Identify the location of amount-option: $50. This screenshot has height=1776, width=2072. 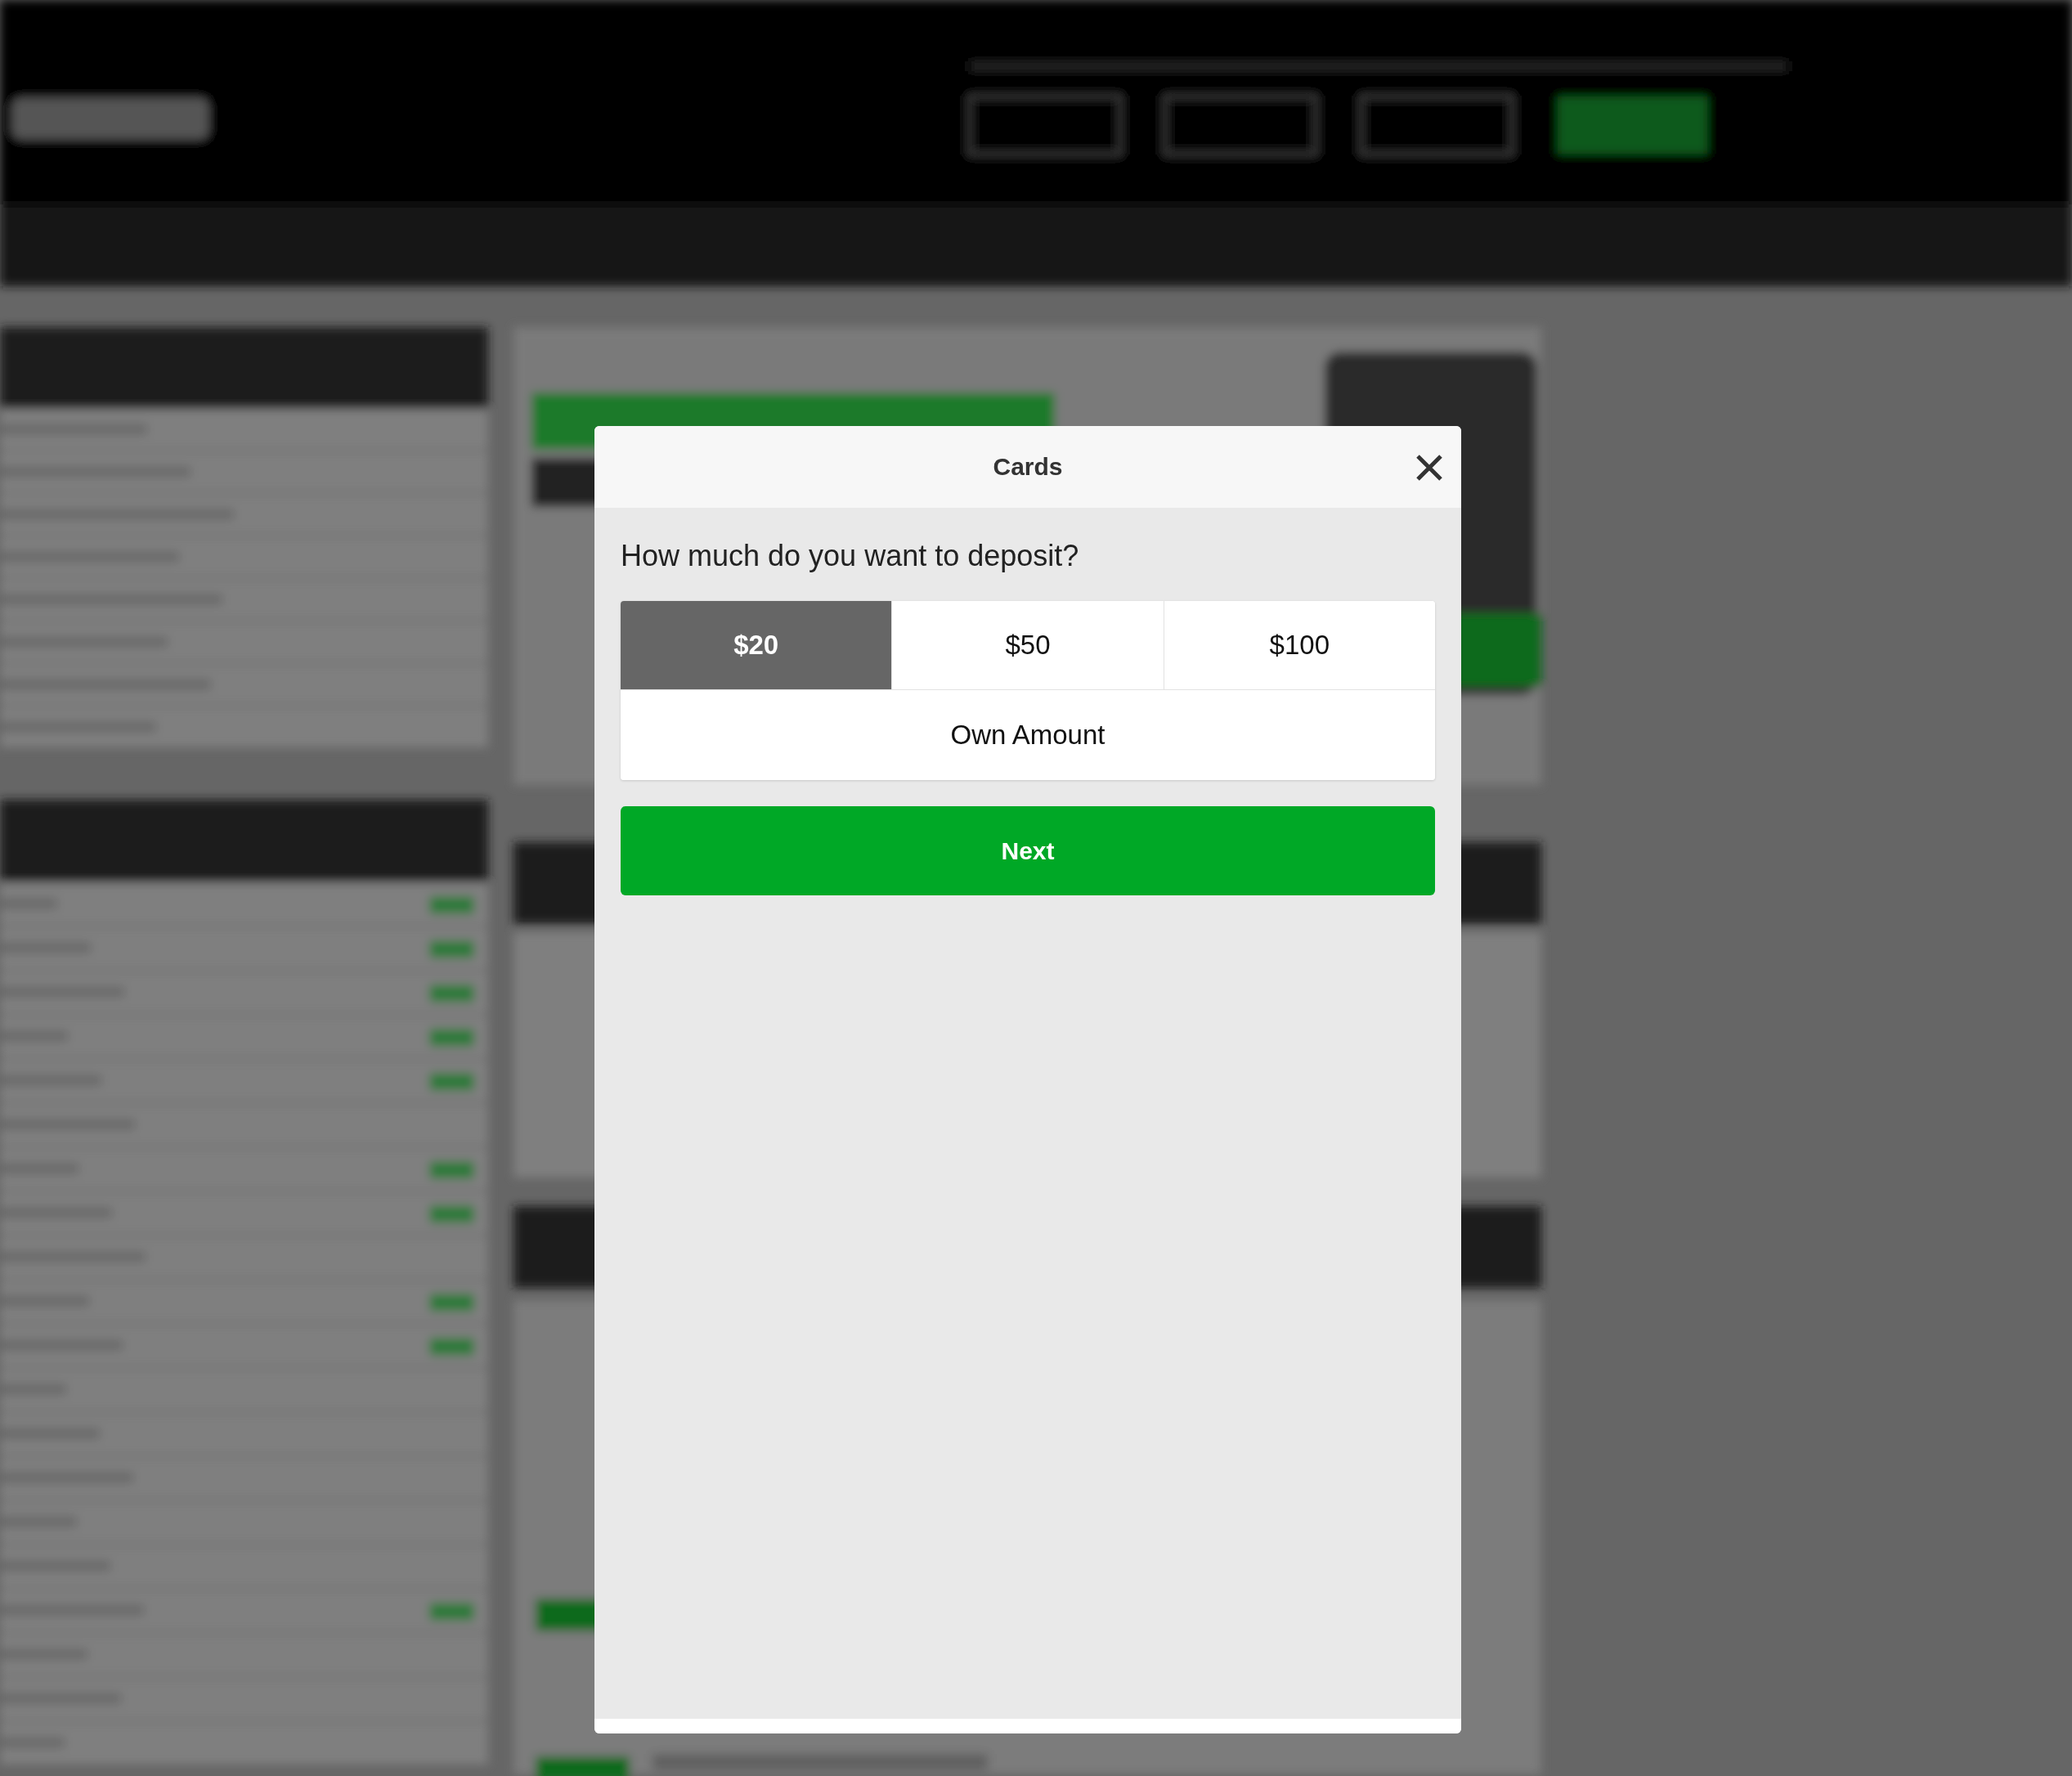
(1028, 645).